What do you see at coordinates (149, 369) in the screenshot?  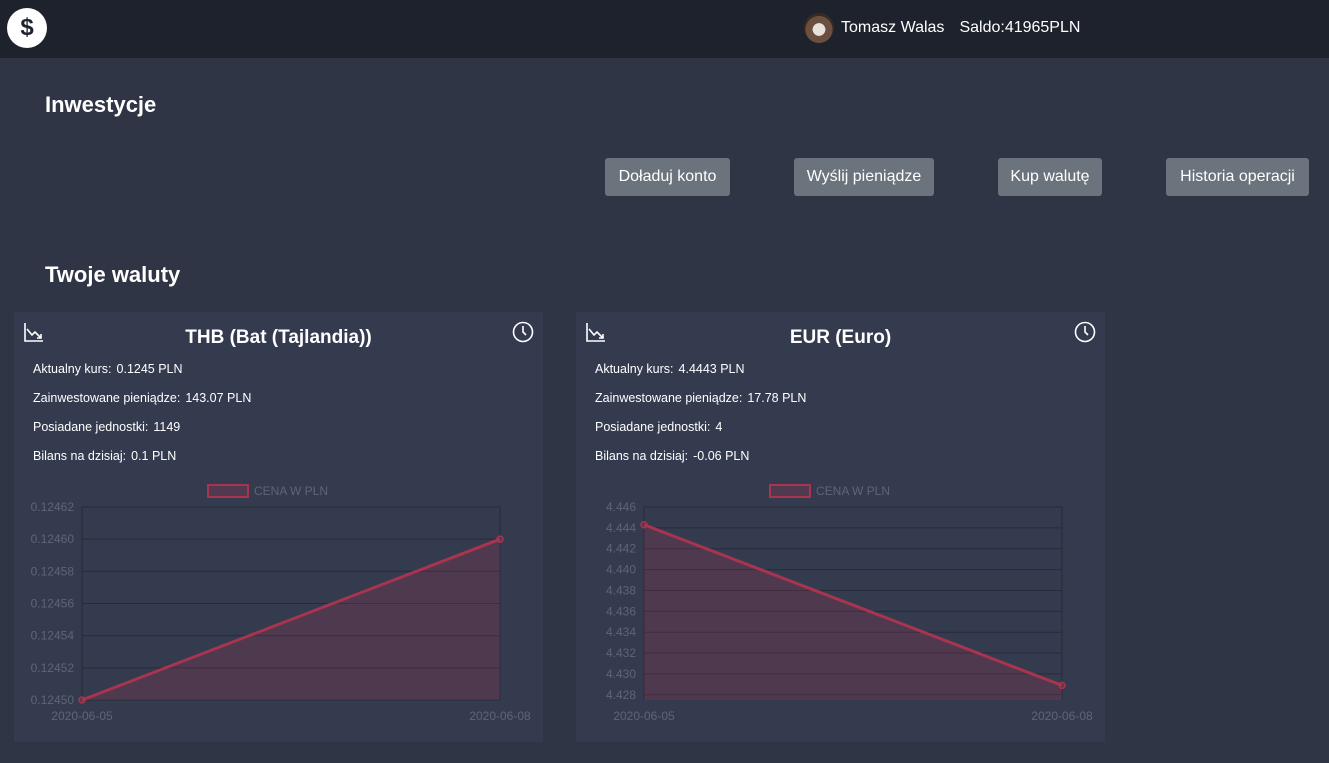 I see `rate-value: 0.1245 PLN` at bounding box center [149, 369].